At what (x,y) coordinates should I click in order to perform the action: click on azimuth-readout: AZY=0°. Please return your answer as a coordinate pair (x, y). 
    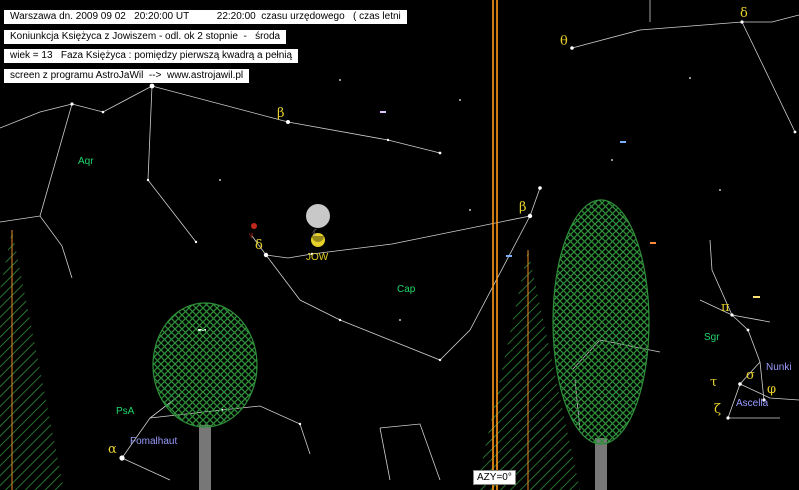
    Looking at the image, I should click on (494, 477).